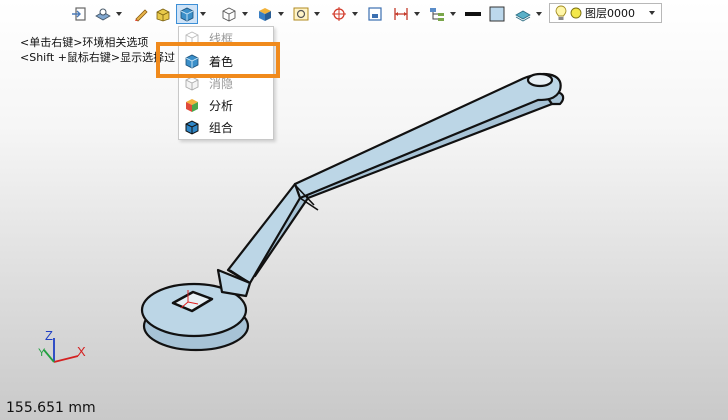  Describe the element at coordinates (265, 14) in the screenshot. I see `view-cube-icon` at that location.